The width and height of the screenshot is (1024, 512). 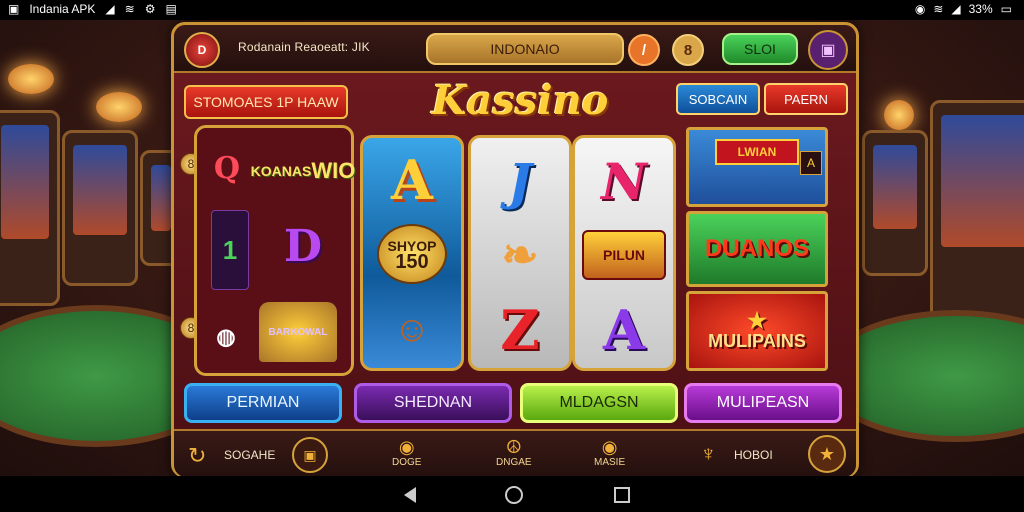 What do you see at coordinates (688, 50) in the screenshot?
I see `bonus-button: 8` at bounding box center [688, 50].